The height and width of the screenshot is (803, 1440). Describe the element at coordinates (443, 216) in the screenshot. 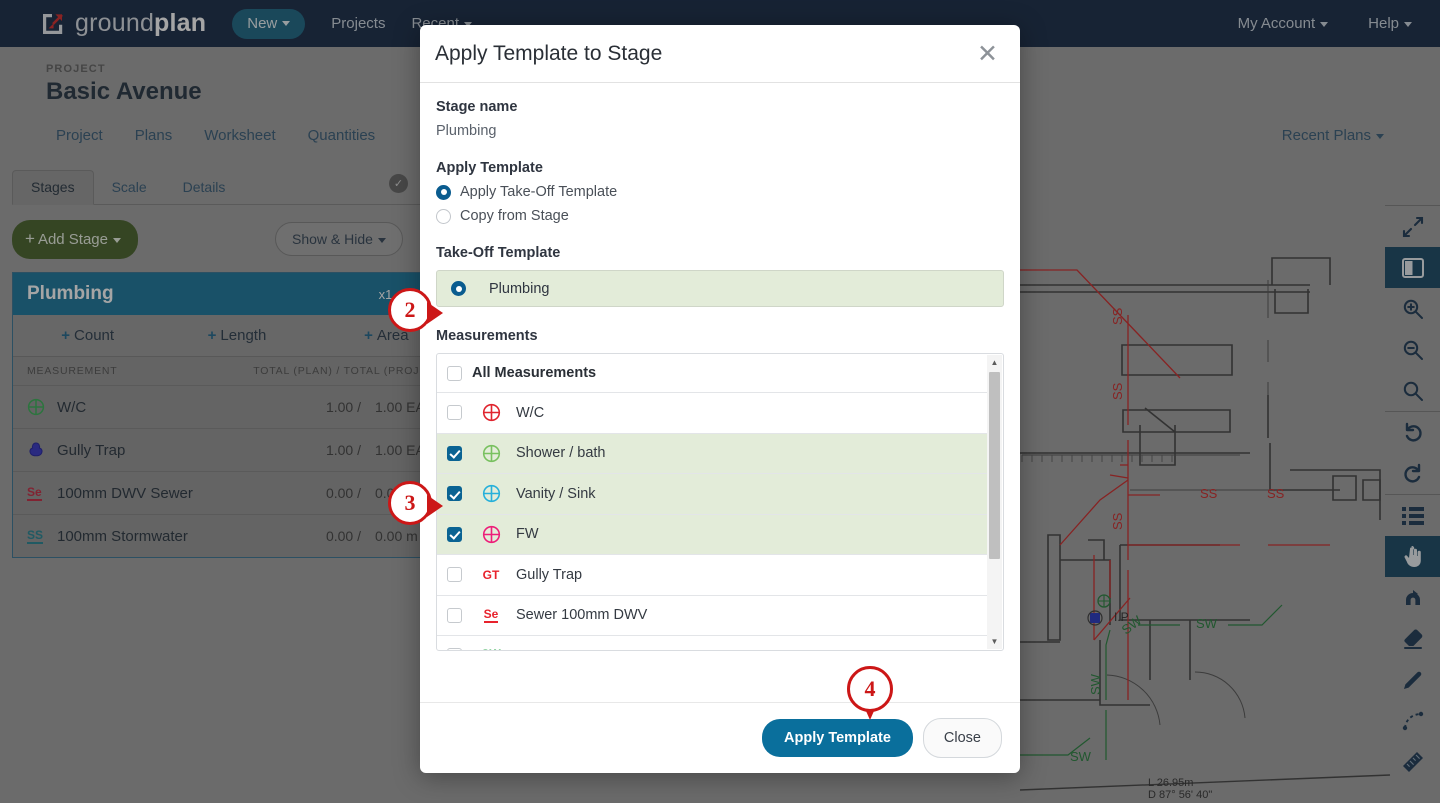

I see `radio-unselected-icon` at that location.